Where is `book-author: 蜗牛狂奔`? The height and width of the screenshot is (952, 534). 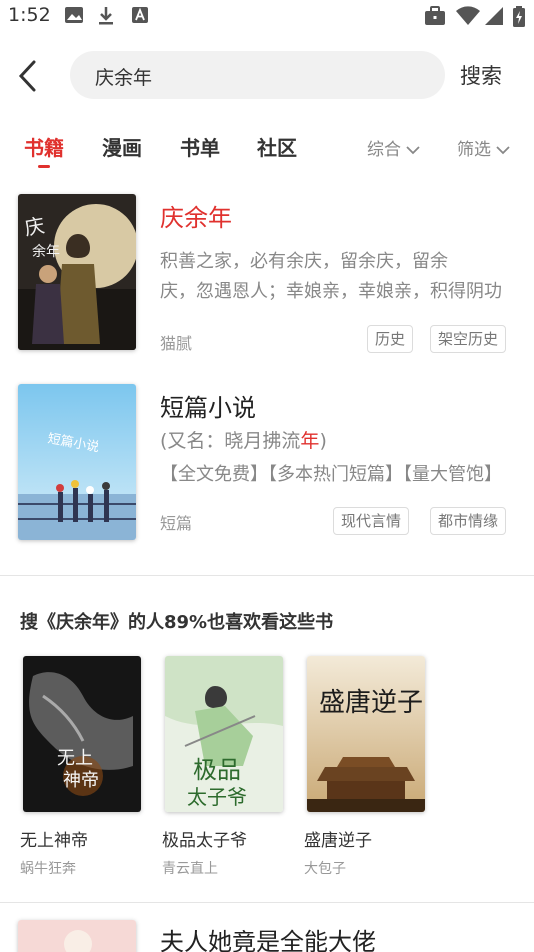
book-author: 蜗牛狂奔 is located at coordinates (48, 869).